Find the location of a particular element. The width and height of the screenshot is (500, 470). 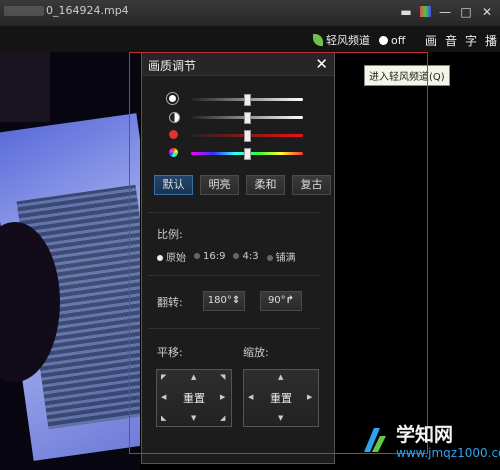

tab-subtitle: 字 is located at coordinates (471, 40).